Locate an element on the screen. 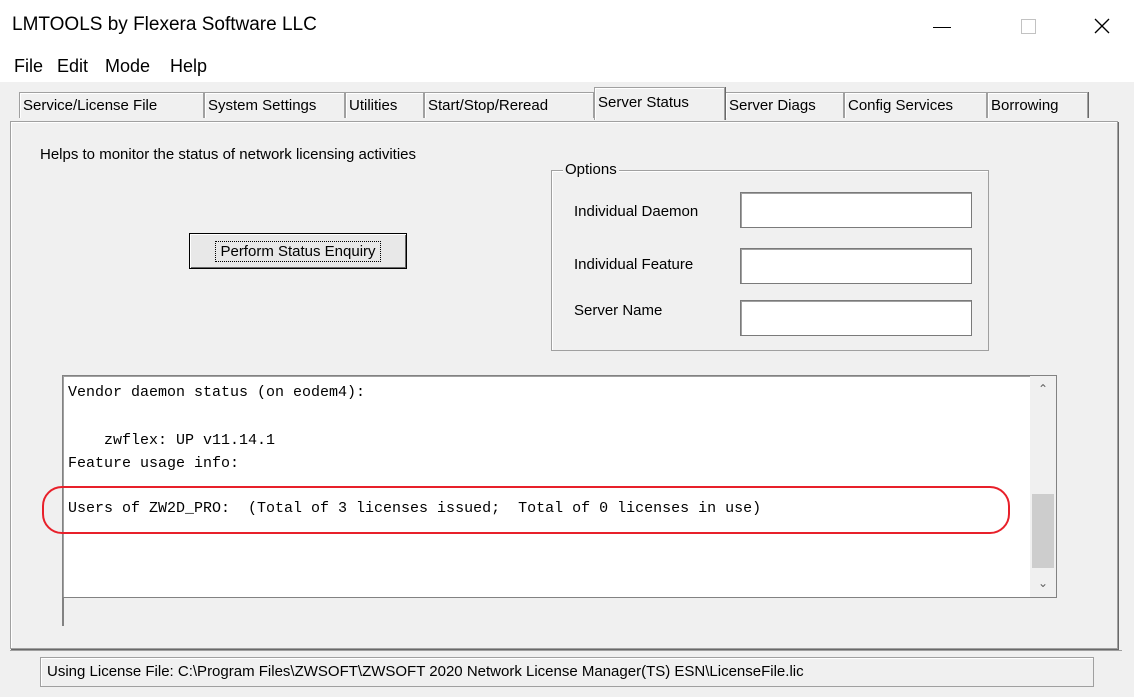 This screenshot has height=697, width=1134. maximize-icon is located at coordinates (1028, 26).